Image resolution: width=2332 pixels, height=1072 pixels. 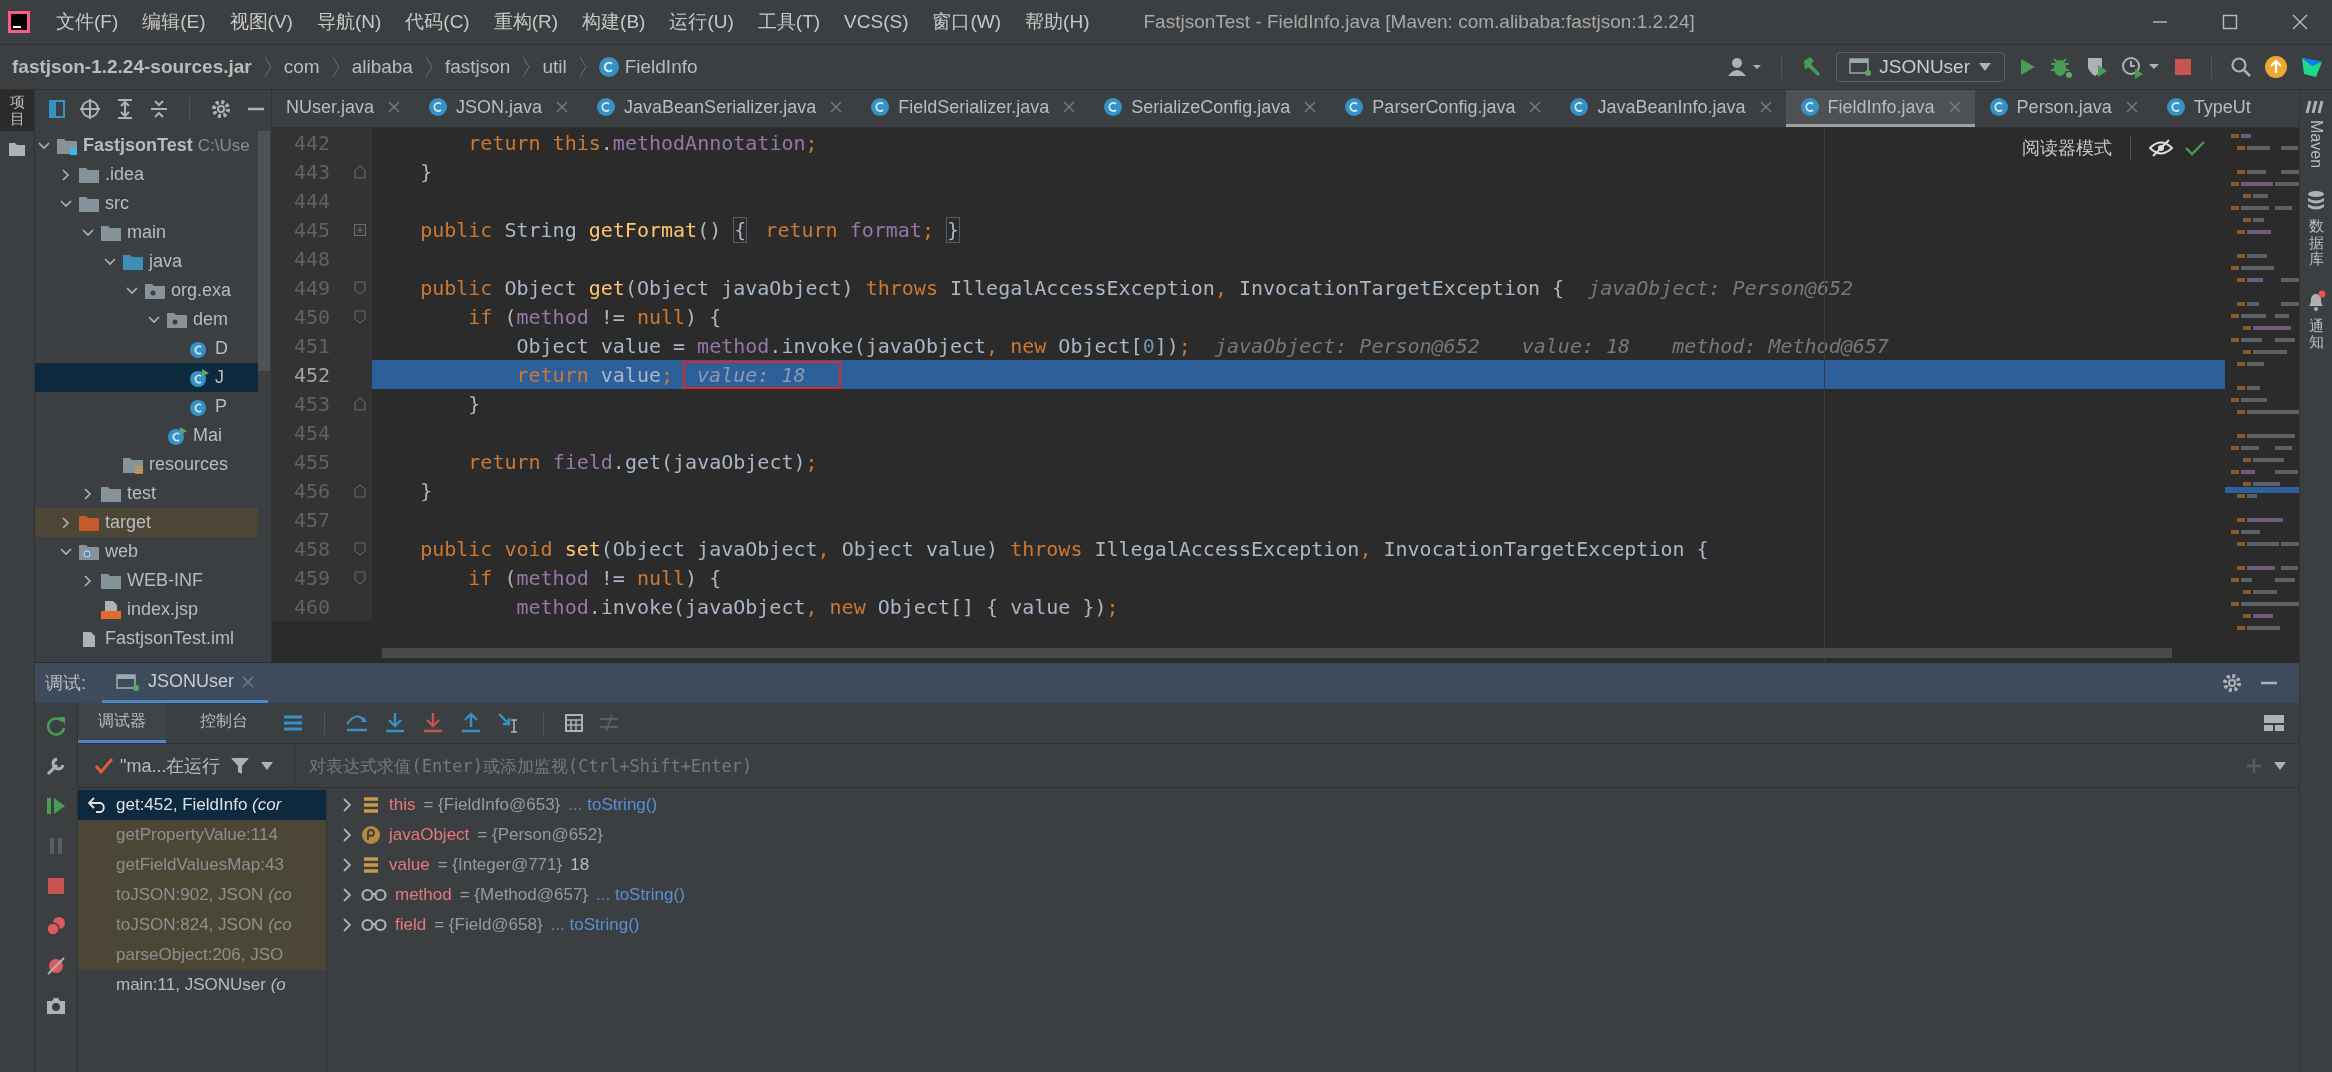 I want to click on breadcrumb-item: fastjson-1.2.24-sources.jar, so click(x=132, y=67).